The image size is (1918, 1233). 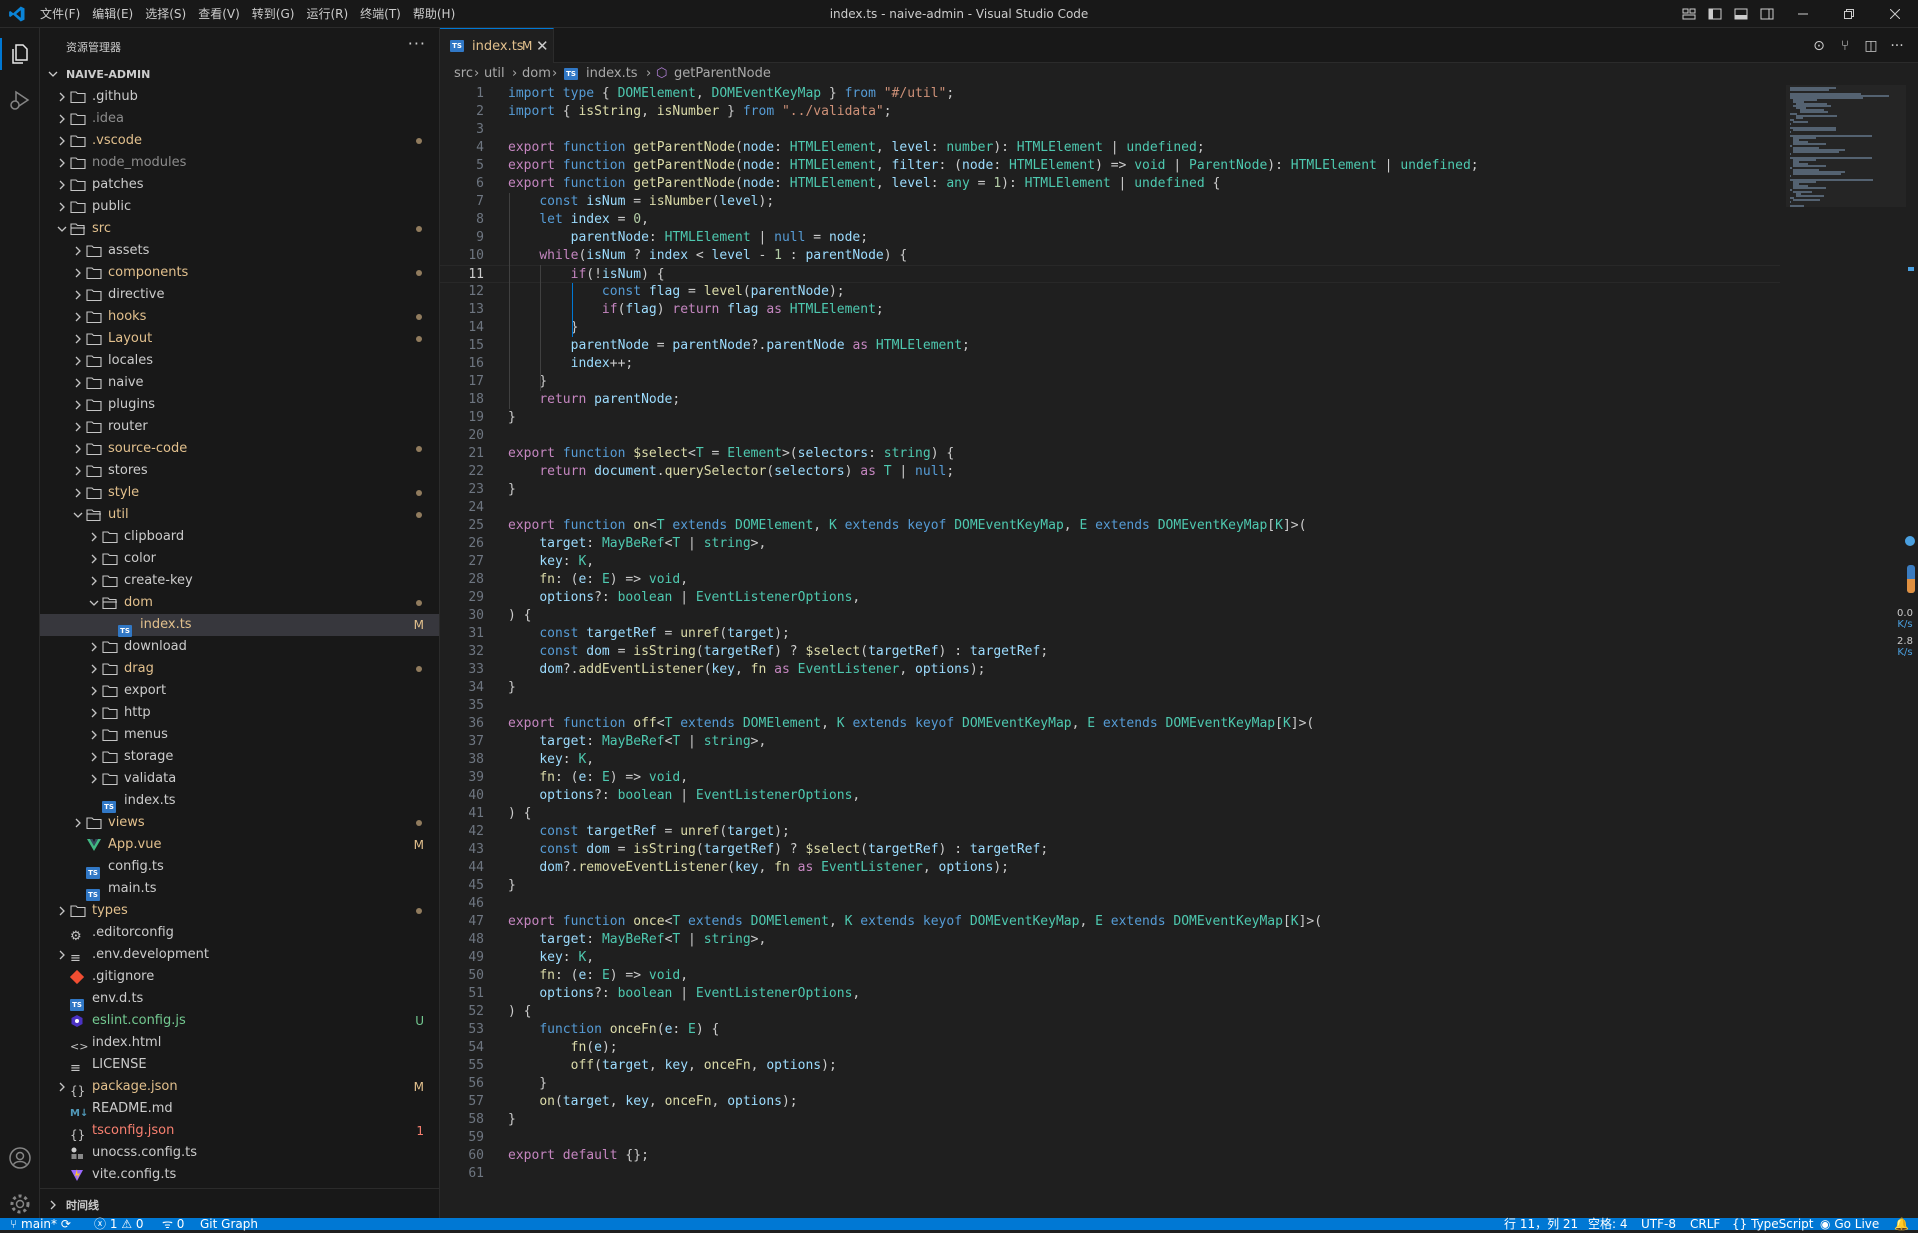 What do you see at coordinates (1110, 1138) in the screenshot?
I see `code-line: 59` at bounding box center [1110, 1138].